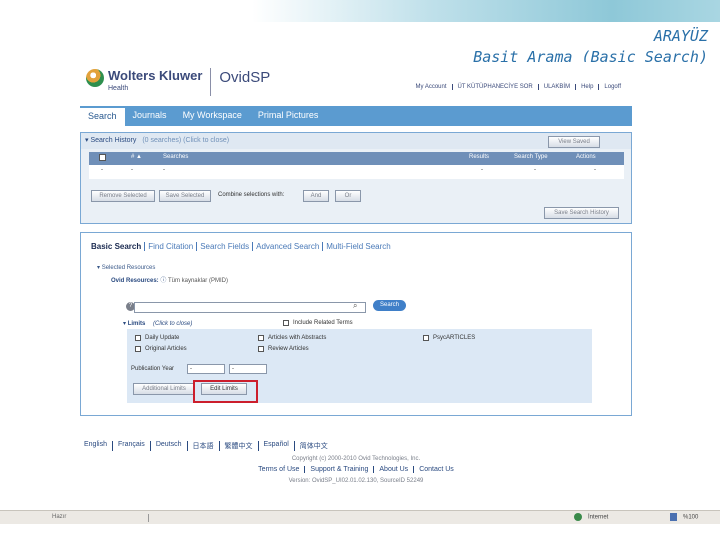 The width and height of the screenshot is (720, 540). I want to click on publication-year-label: Publication Year, so click(153, 369).